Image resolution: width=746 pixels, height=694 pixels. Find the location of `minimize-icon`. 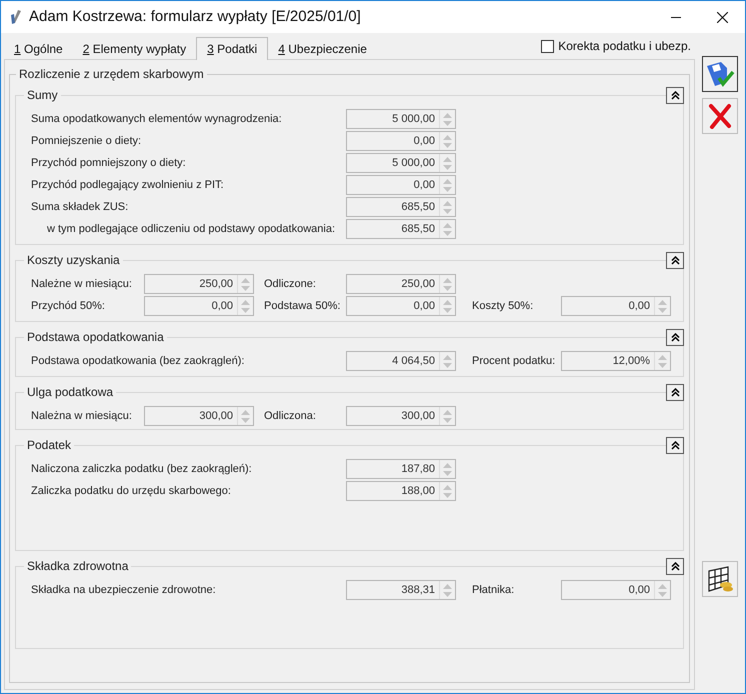

minimize-icon is located at coordinates (676, 17).